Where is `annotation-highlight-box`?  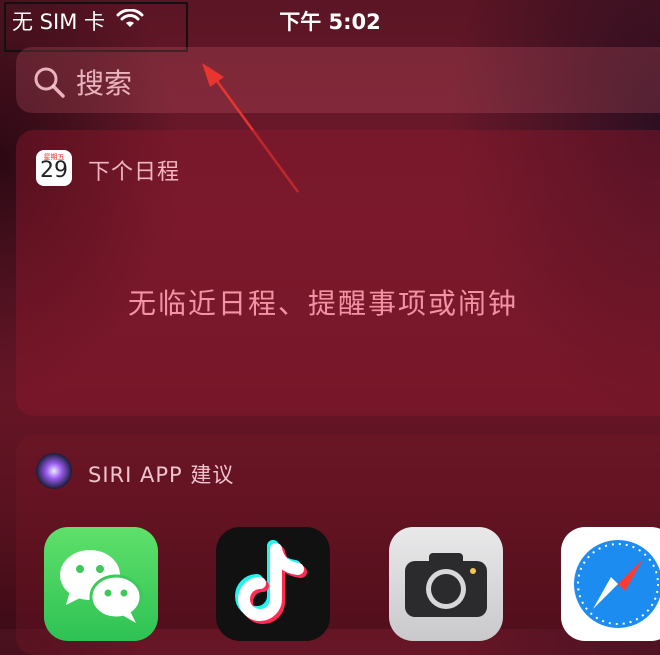
annotation-highlight-box is located at coordinates (96, 27).